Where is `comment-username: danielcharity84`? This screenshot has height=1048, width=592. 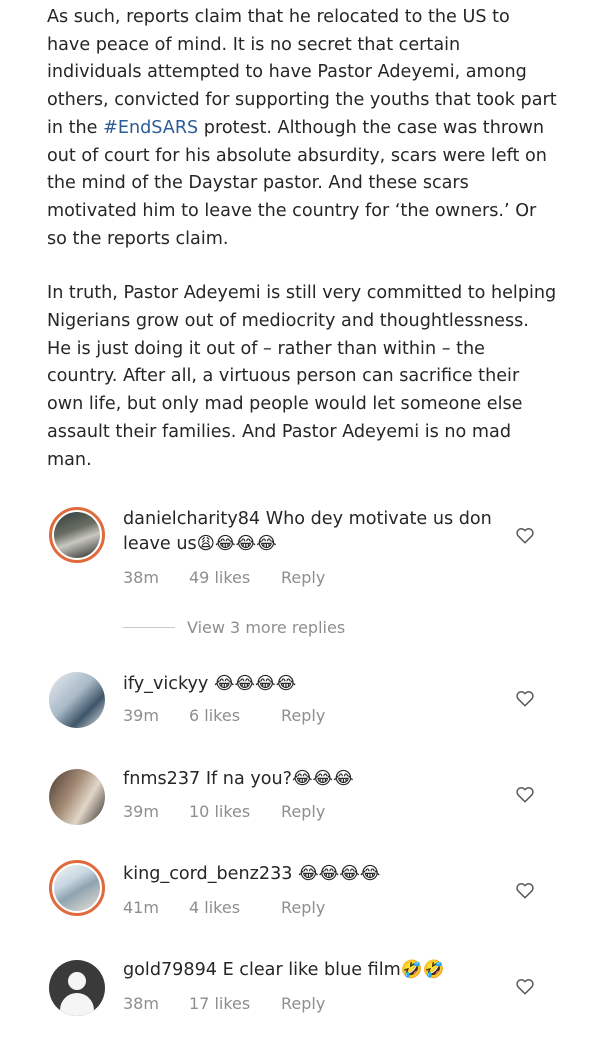 comment-username: danielcharity84 is located at coordinates (191, 519).